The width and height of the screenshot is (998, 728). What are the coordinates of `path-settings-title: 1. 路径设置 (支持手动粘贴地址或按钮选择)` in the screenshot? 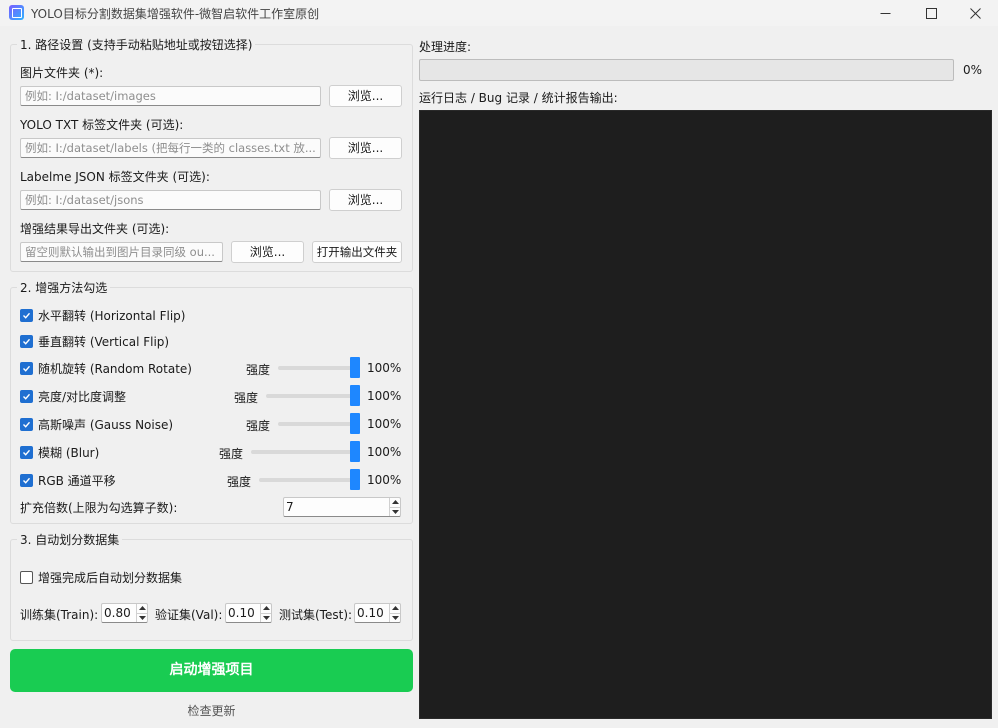 It's located at (136, 44).